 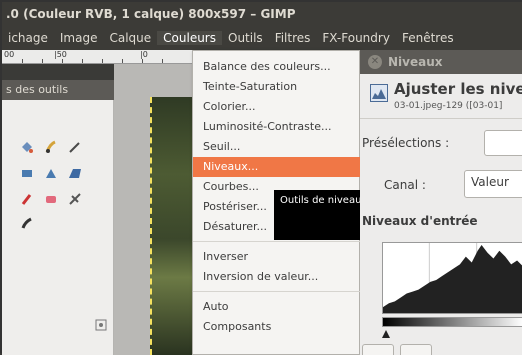 What do you see at coordinates (415, 62) in the screenshot?
I see `dialog-window-title: Niveaux` at bounding box center [415, 62].